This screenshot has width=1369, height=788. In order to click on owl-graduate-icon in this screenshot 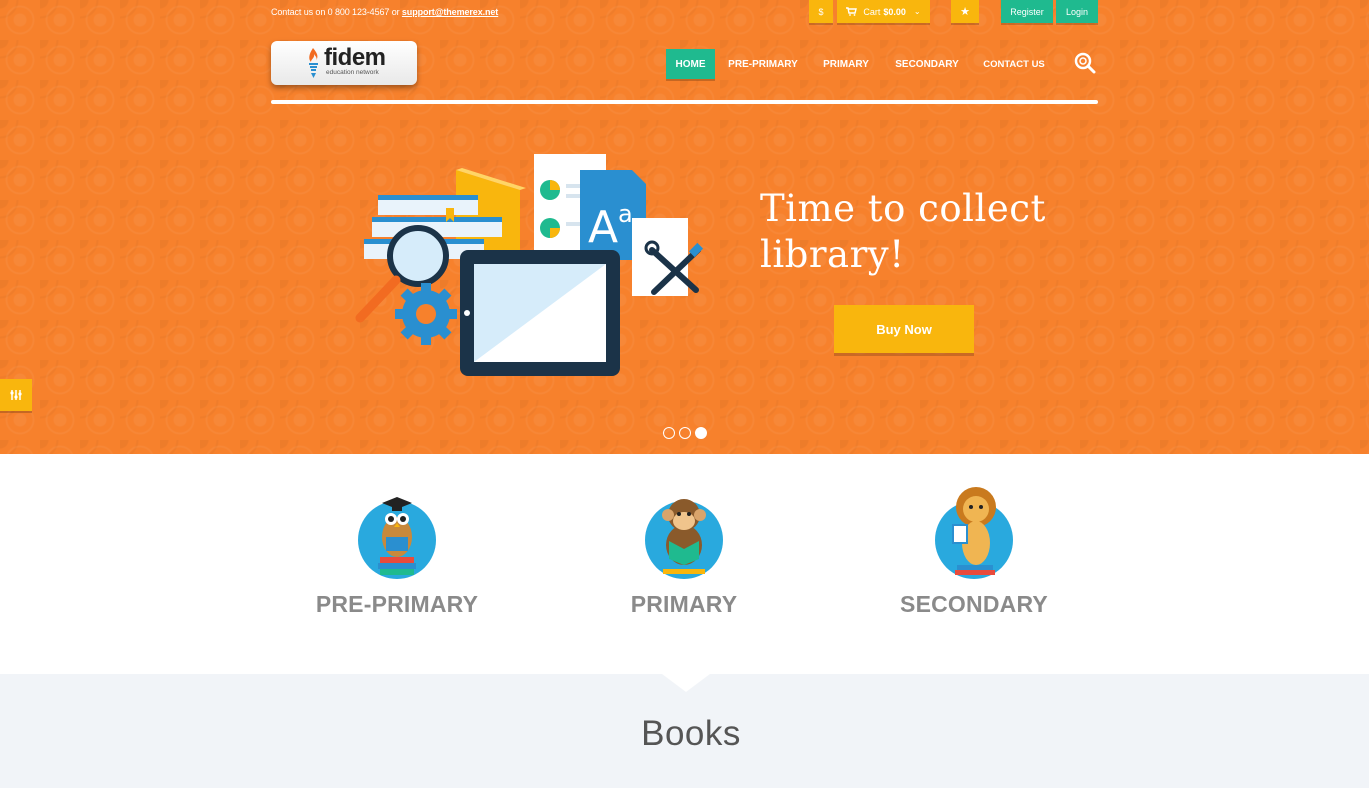, I will do `click(397, 536)`.